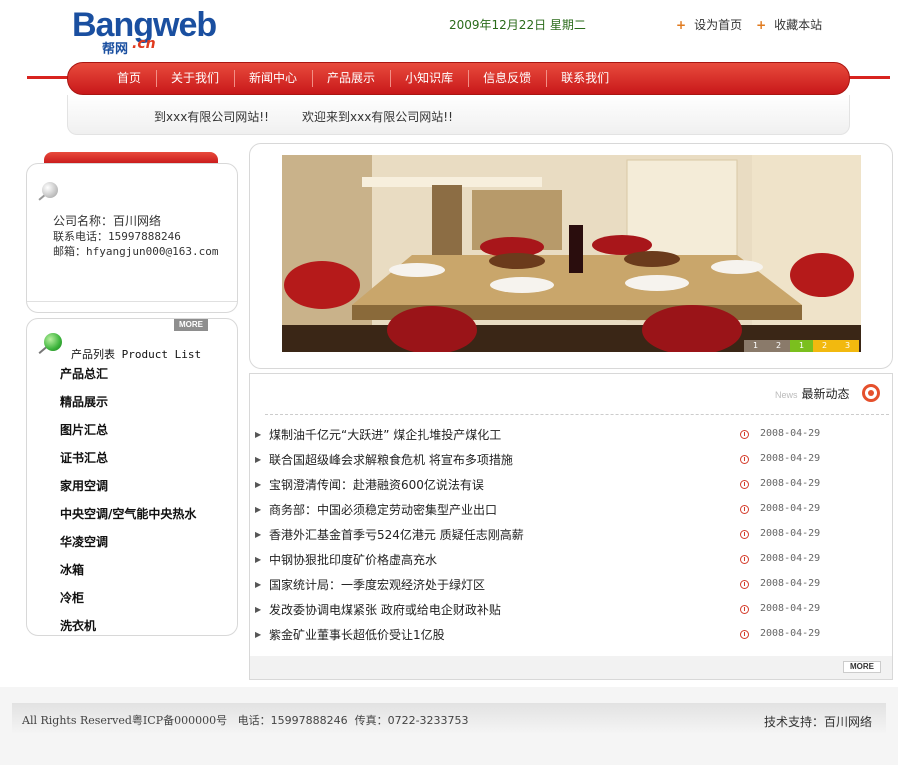 The width and height of the screenshot is (898, 765). Describe the element at coordinates (429, 78) in the screenshot. I see `nav-item-knowledge: 小知识库` at that location.